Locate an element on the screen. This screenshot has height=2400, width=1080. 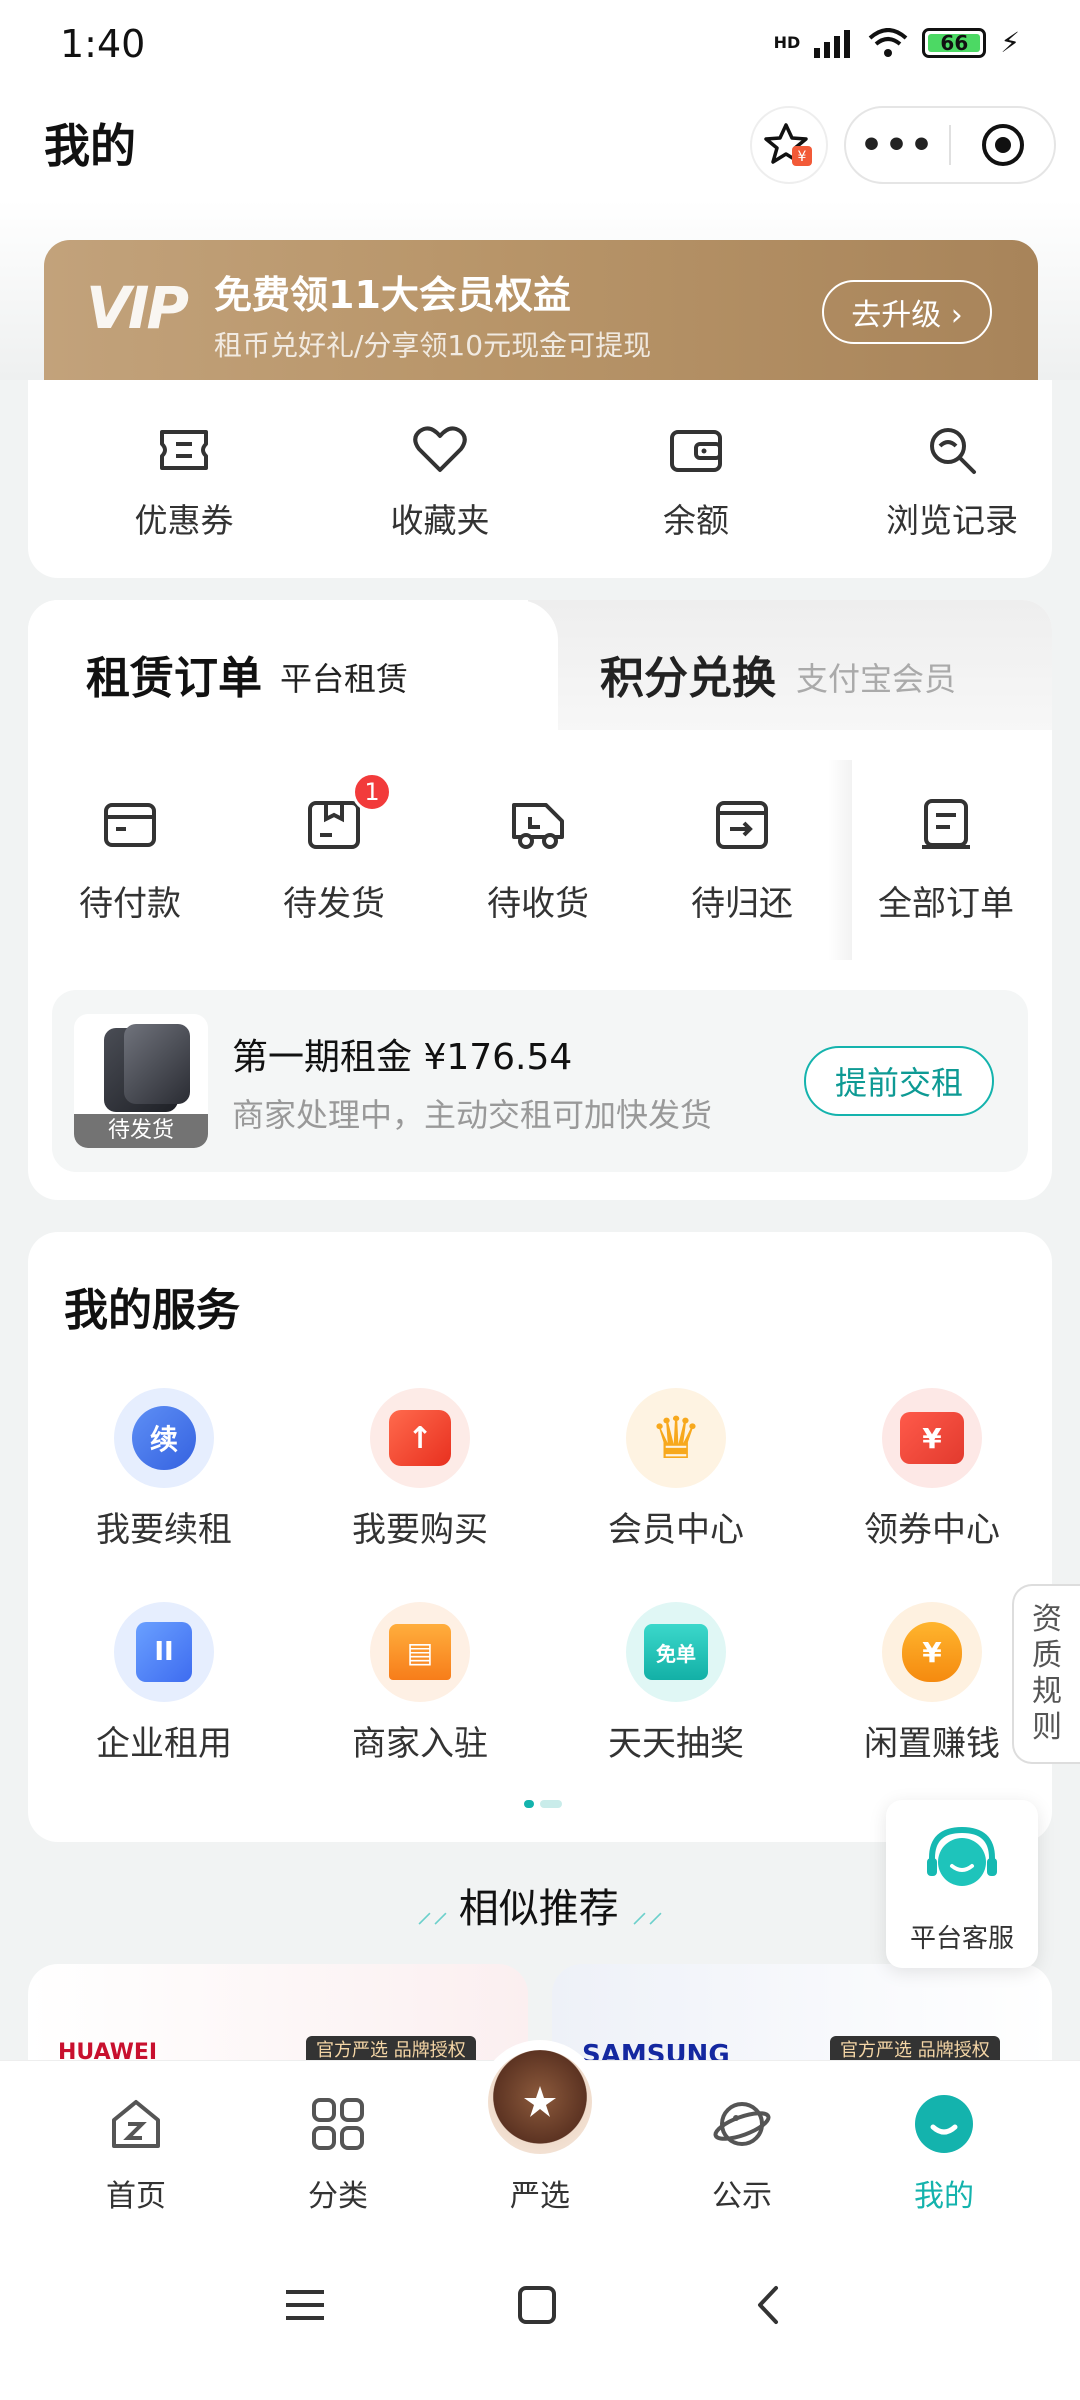
customer-service-label: 平台客服 is located at coordinates (961, 1939).